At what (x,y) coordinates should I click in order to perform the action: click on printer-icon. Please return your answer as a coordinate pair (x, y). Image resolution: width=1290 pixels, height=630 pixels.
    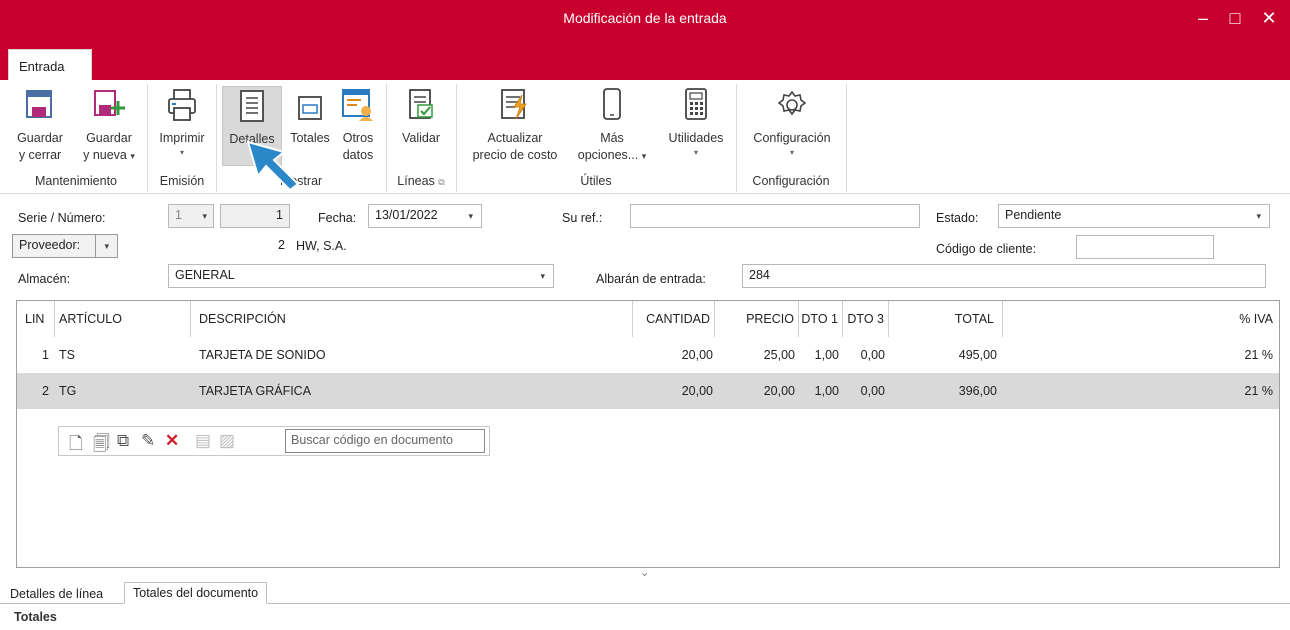
    Looking at the image, I should click on (182, 105).